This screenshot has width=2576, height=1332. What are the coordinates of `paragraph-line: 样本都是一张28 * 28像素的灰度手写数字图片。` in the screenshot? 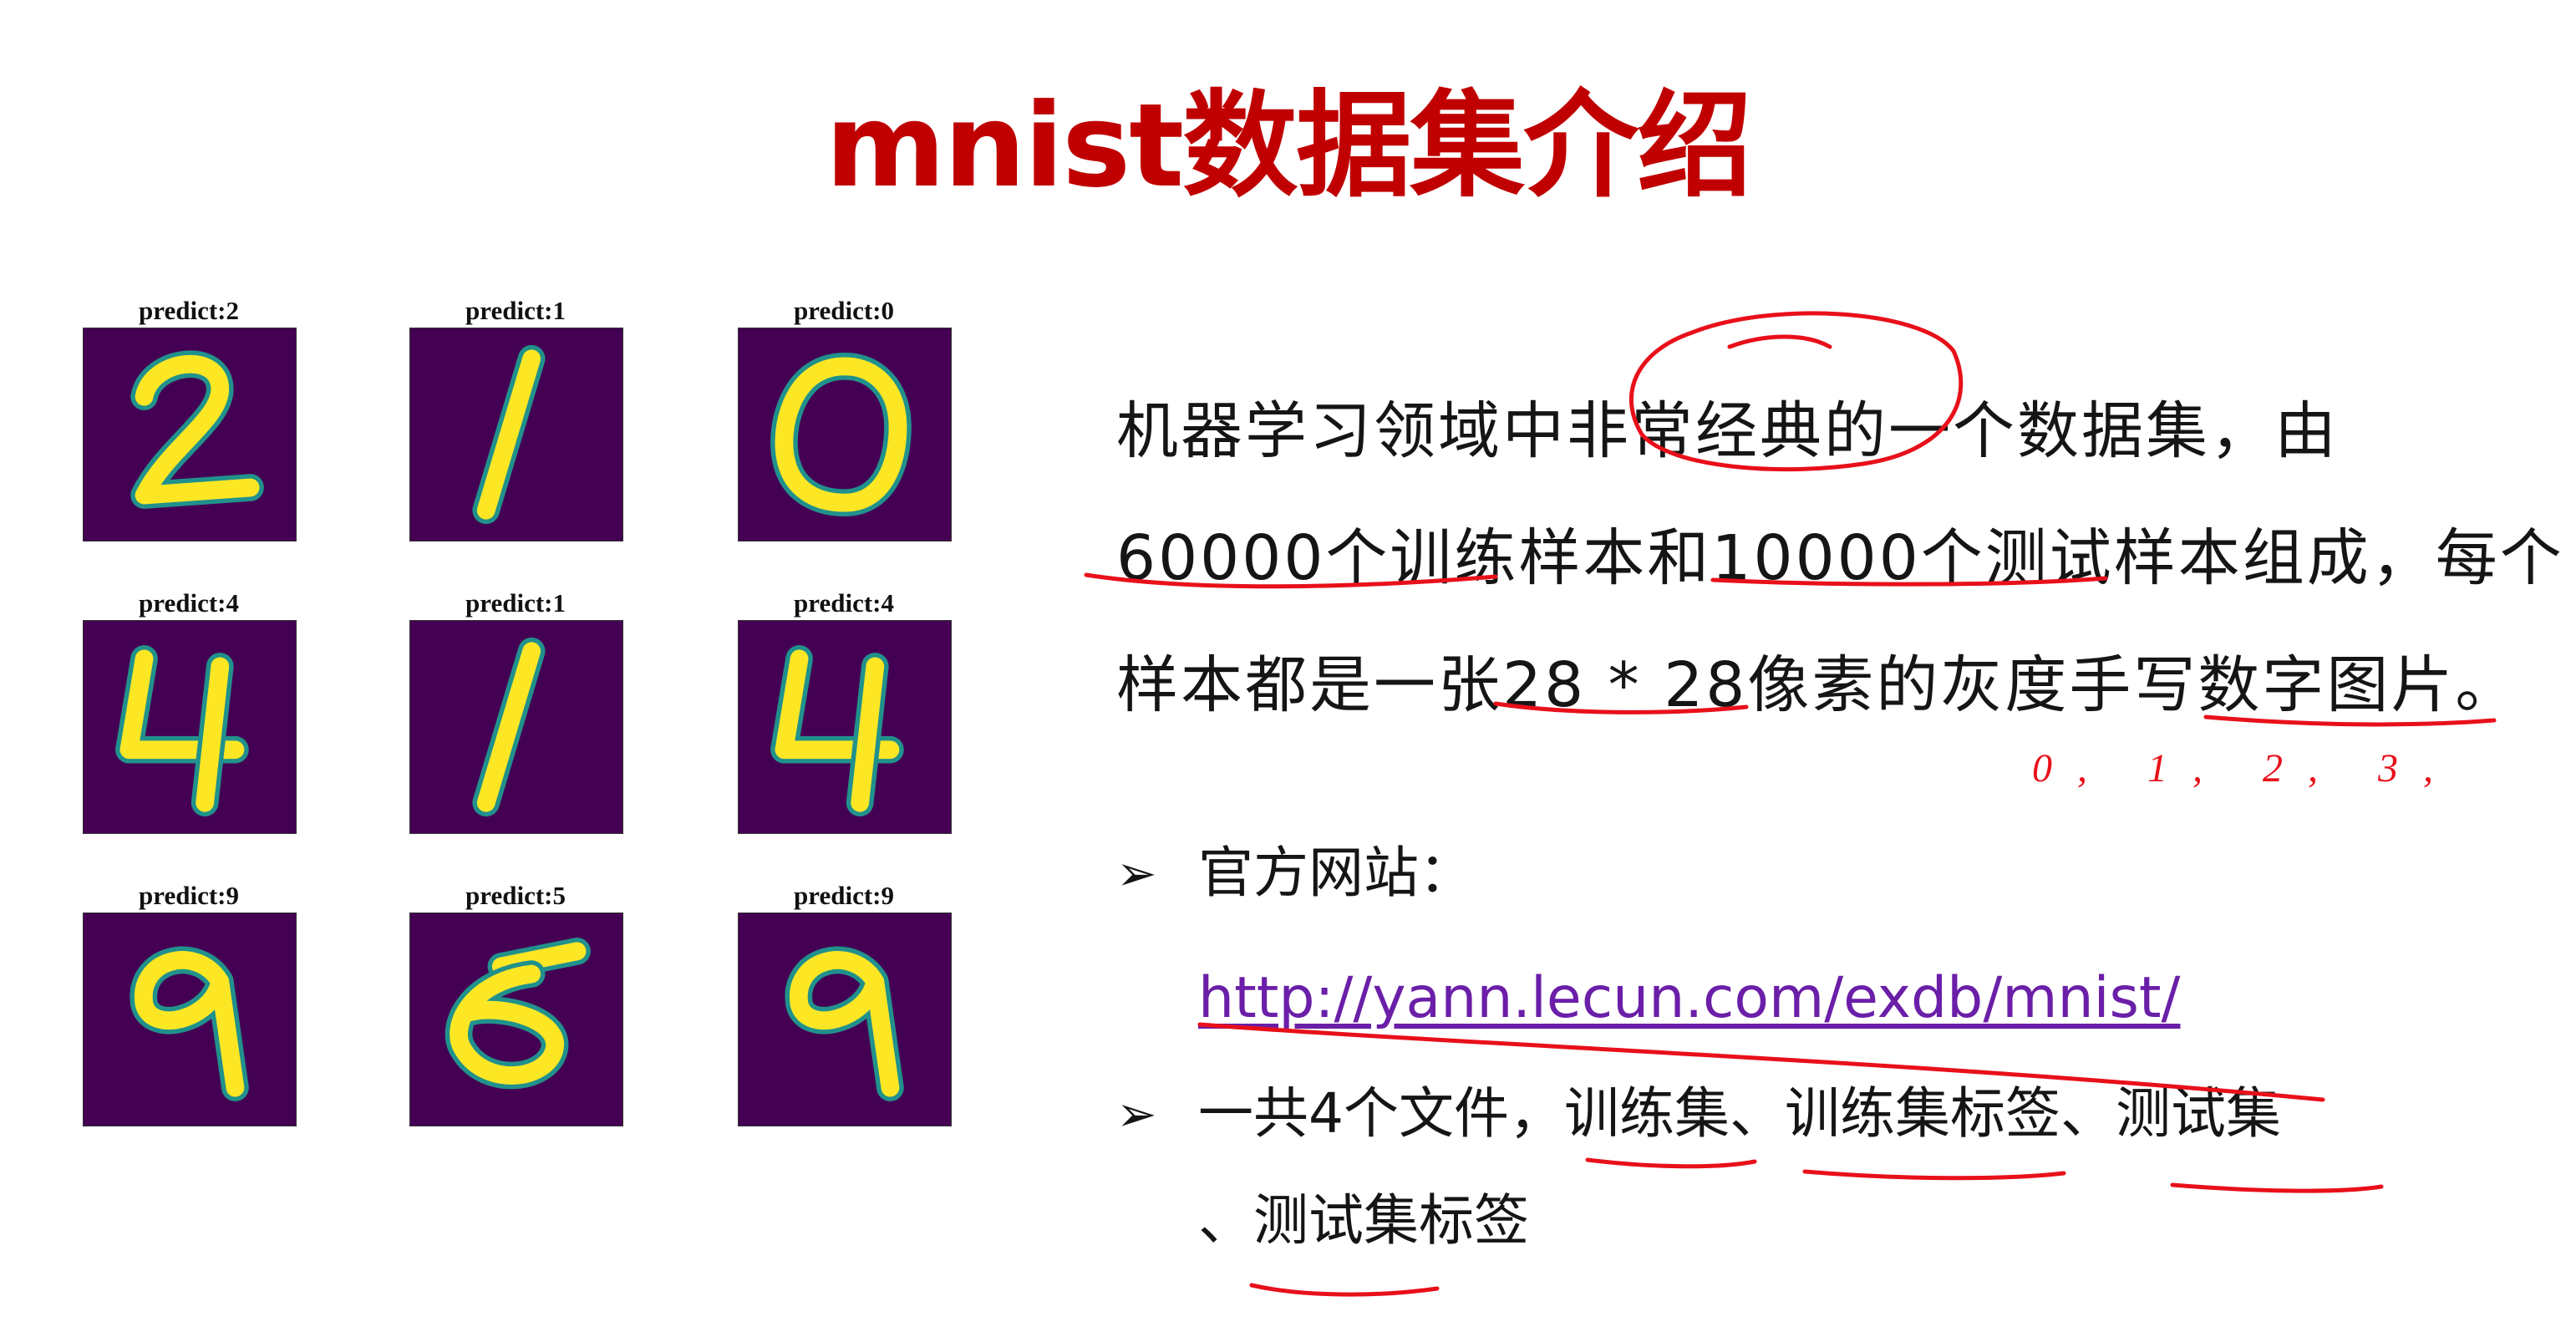 It's located at (1818, 685).